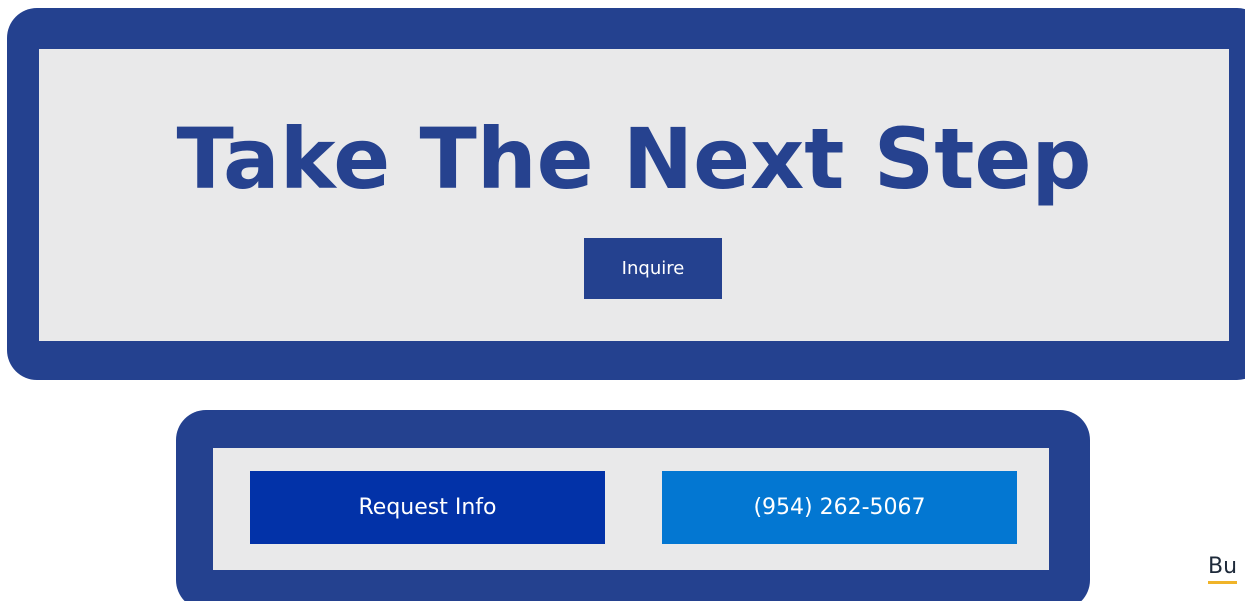  What do you see at coordinates (1223, 568) in the screenshot?
I see `truncated-link: Bu` at bounding box center [1223, 568].